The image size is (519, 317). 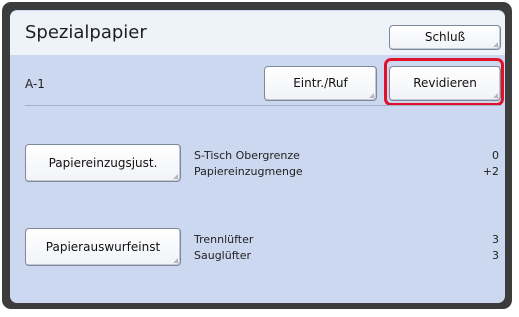 What do you see at coordinates (86, 32) in the screenshot?
I see `page-title: Spezialpapier` at bounding box center [86, 32].